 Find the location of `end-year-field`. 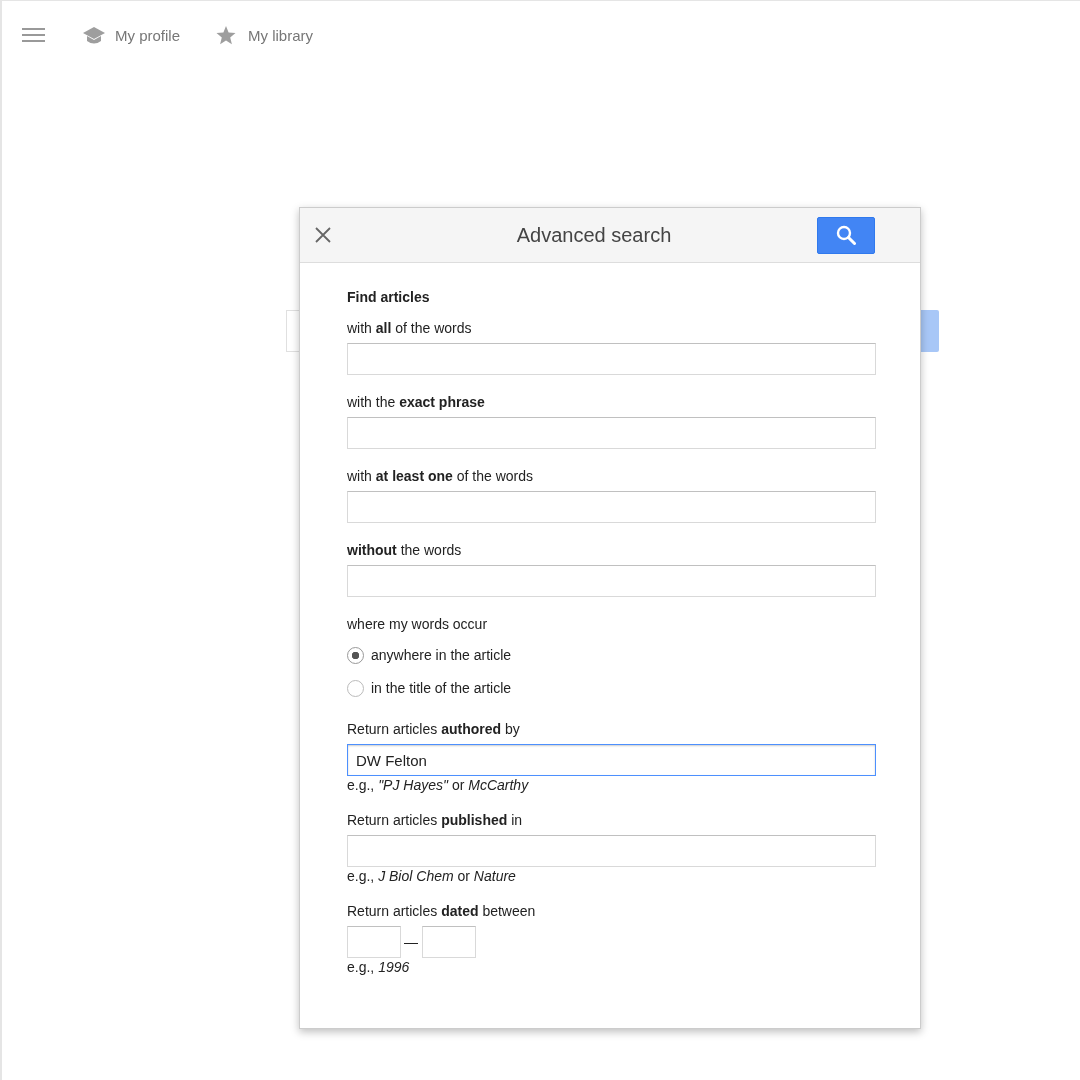

end-year-field is located at coordinates (449, 942).